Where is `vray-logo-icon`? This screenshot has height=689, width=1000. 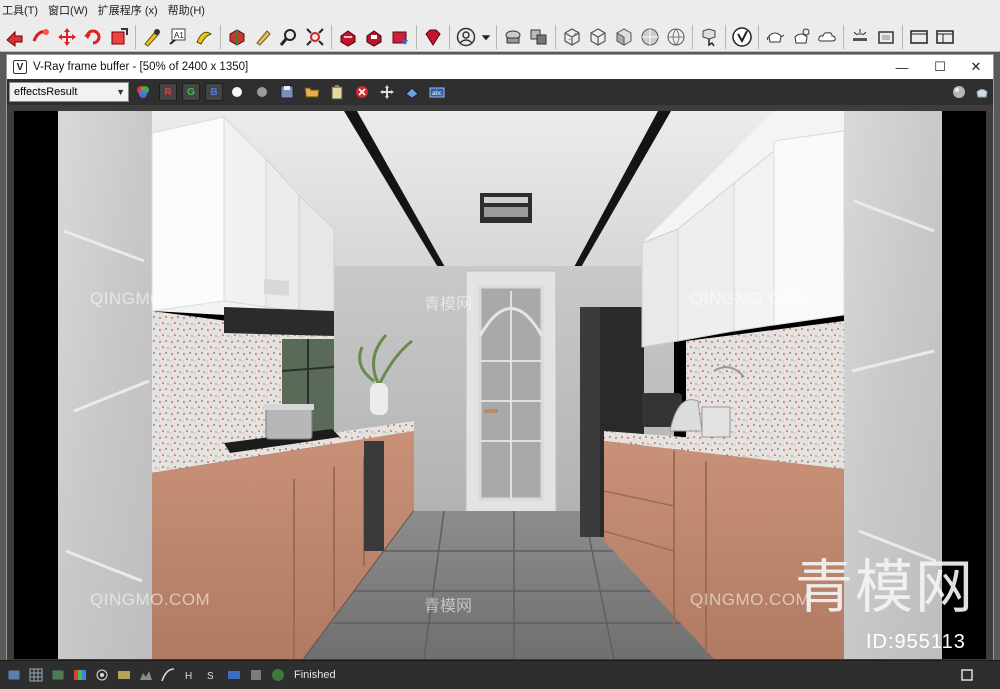
vray-logo-icon is located at coordinates (742, 37).